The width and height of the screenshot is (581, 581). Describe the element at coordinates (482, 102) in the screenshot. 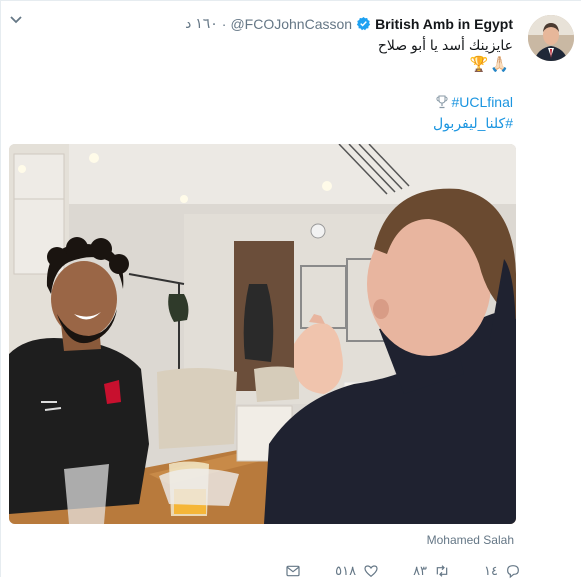

I see `hashtag-uclfinal: #UCLfinal` at that location.